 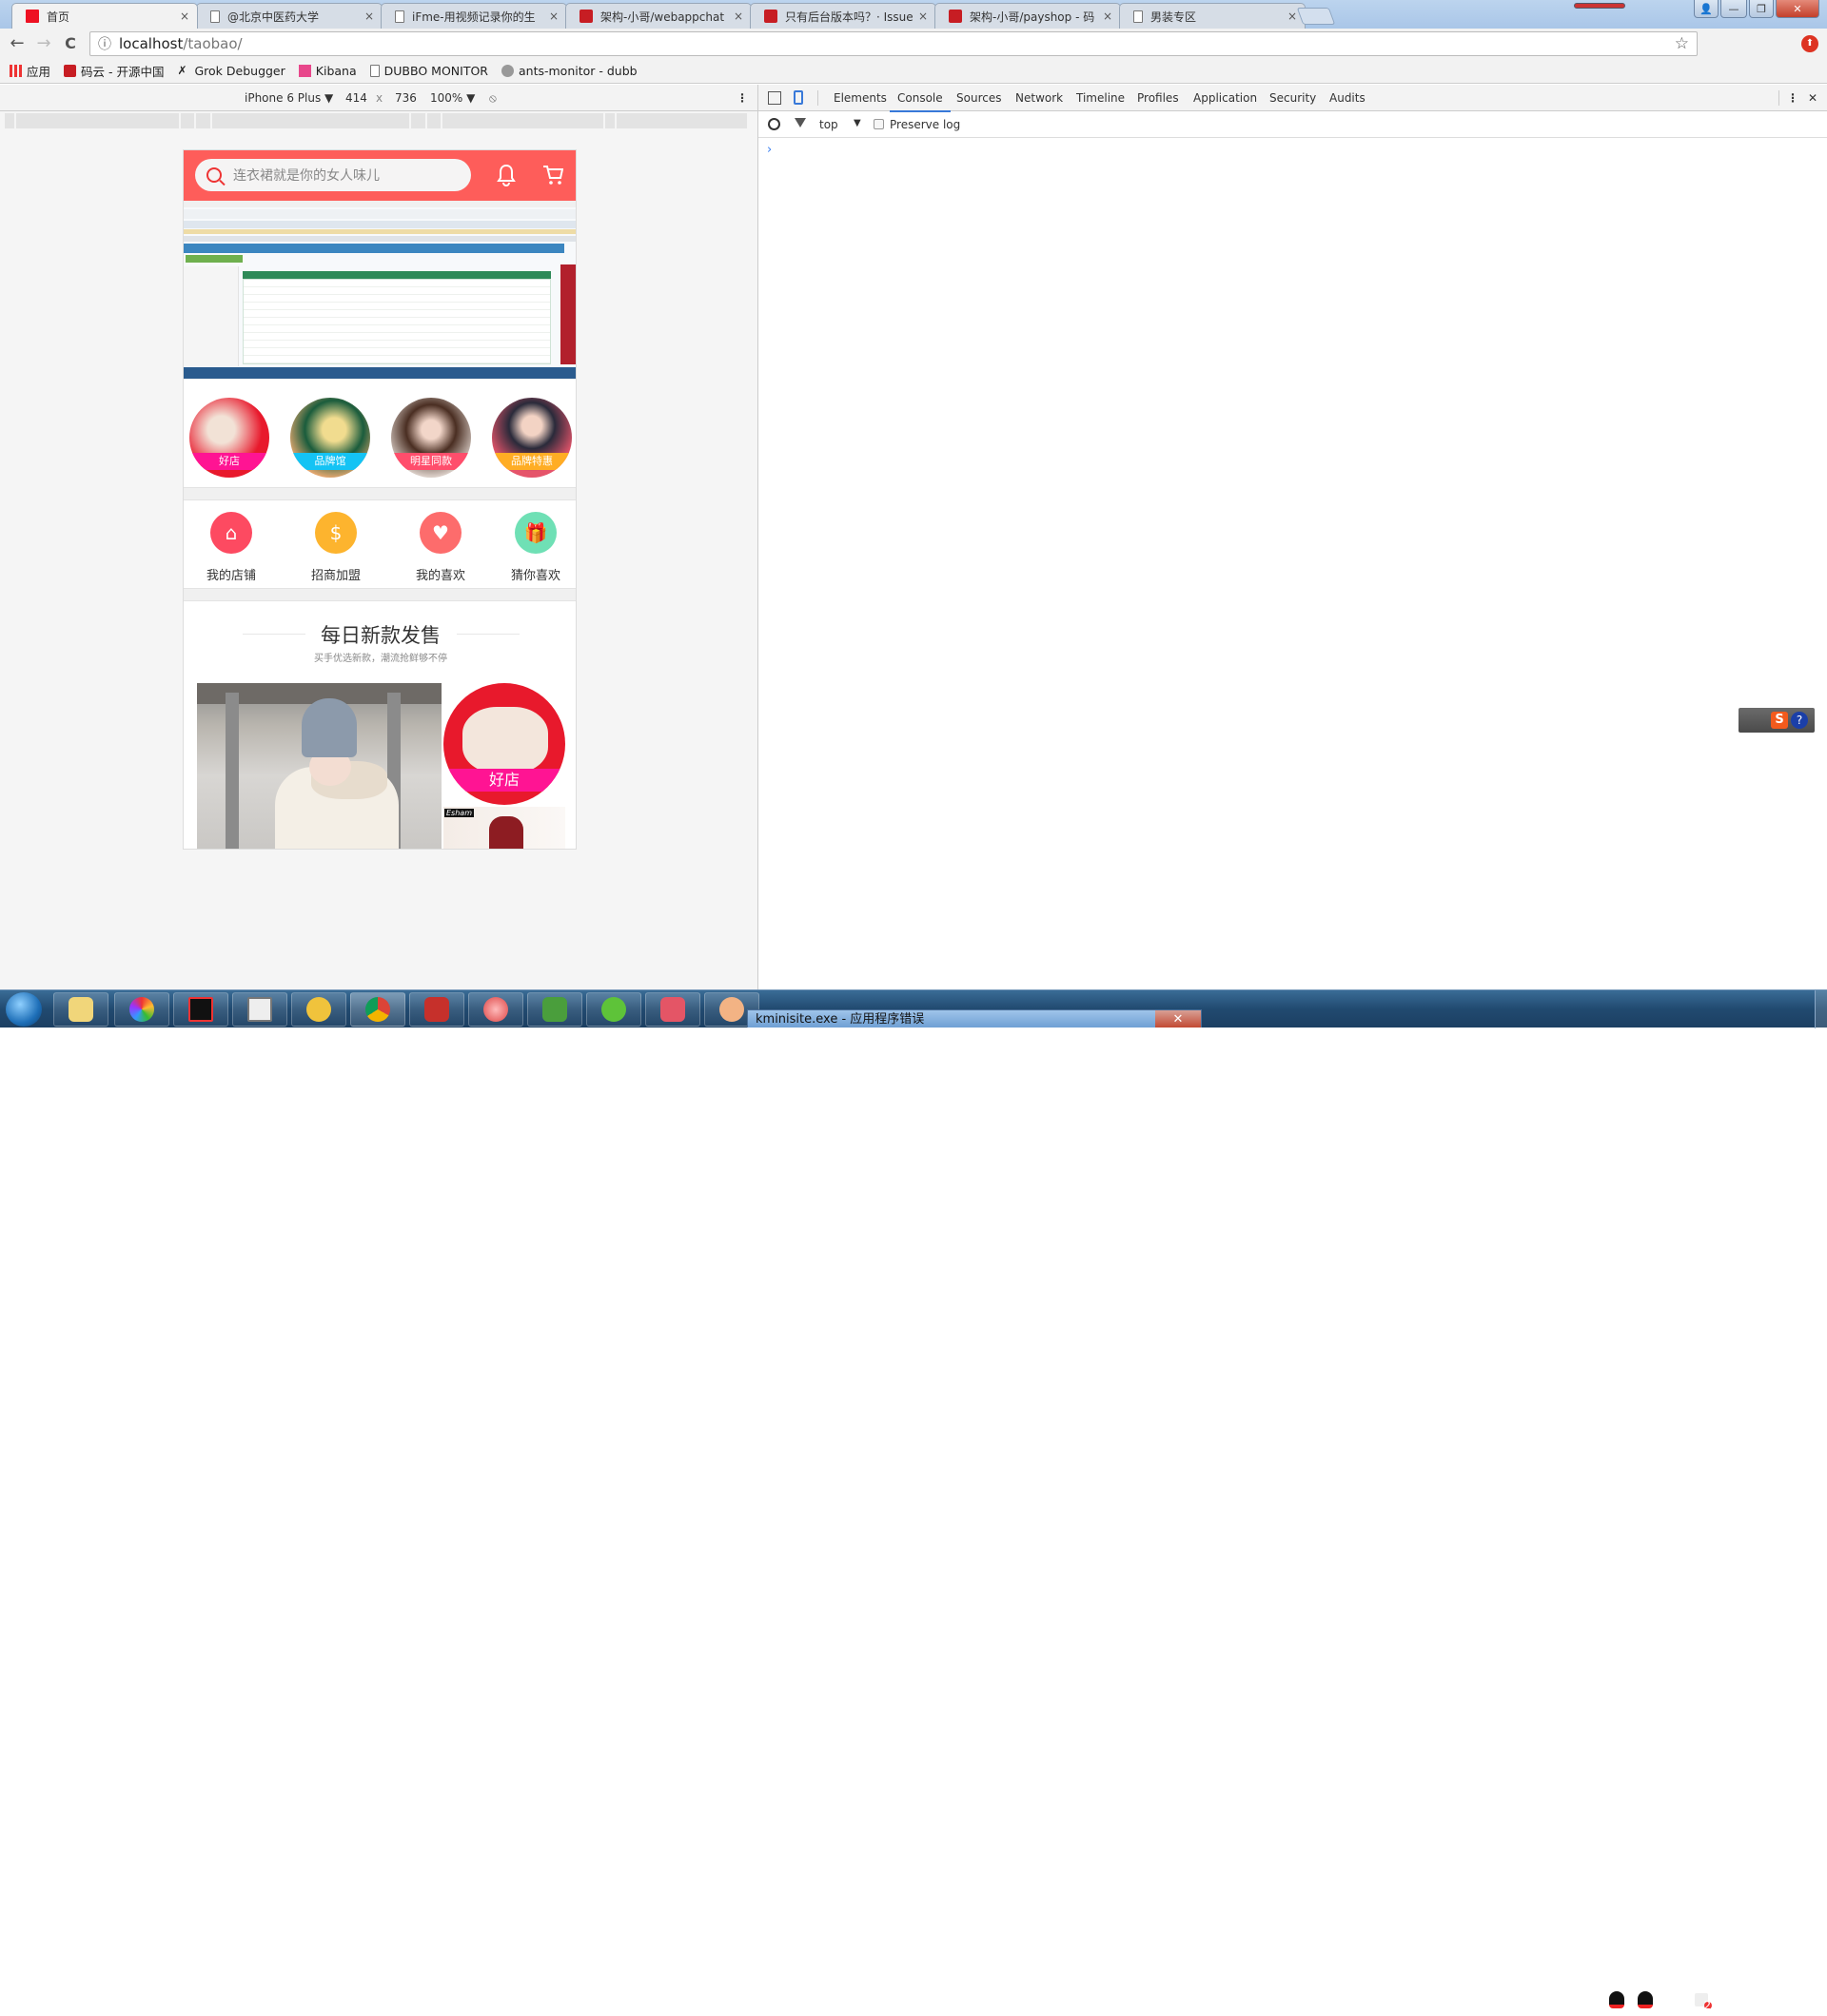 I want to click on featured-product-image, so click(x=319, y=766).